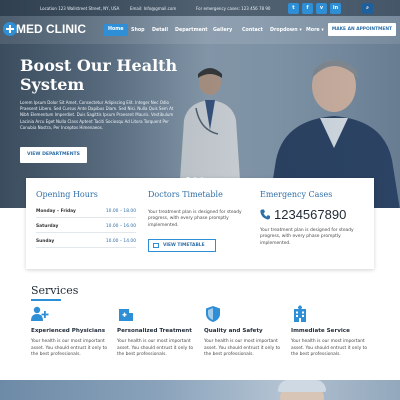 Image resolution: width=400 pixels, height=400 pixels. What do you see at coordinates (185, 194) in the screenshot?
I see `timetable-title: Doctors Timetable` at bounding box center [185, 194].